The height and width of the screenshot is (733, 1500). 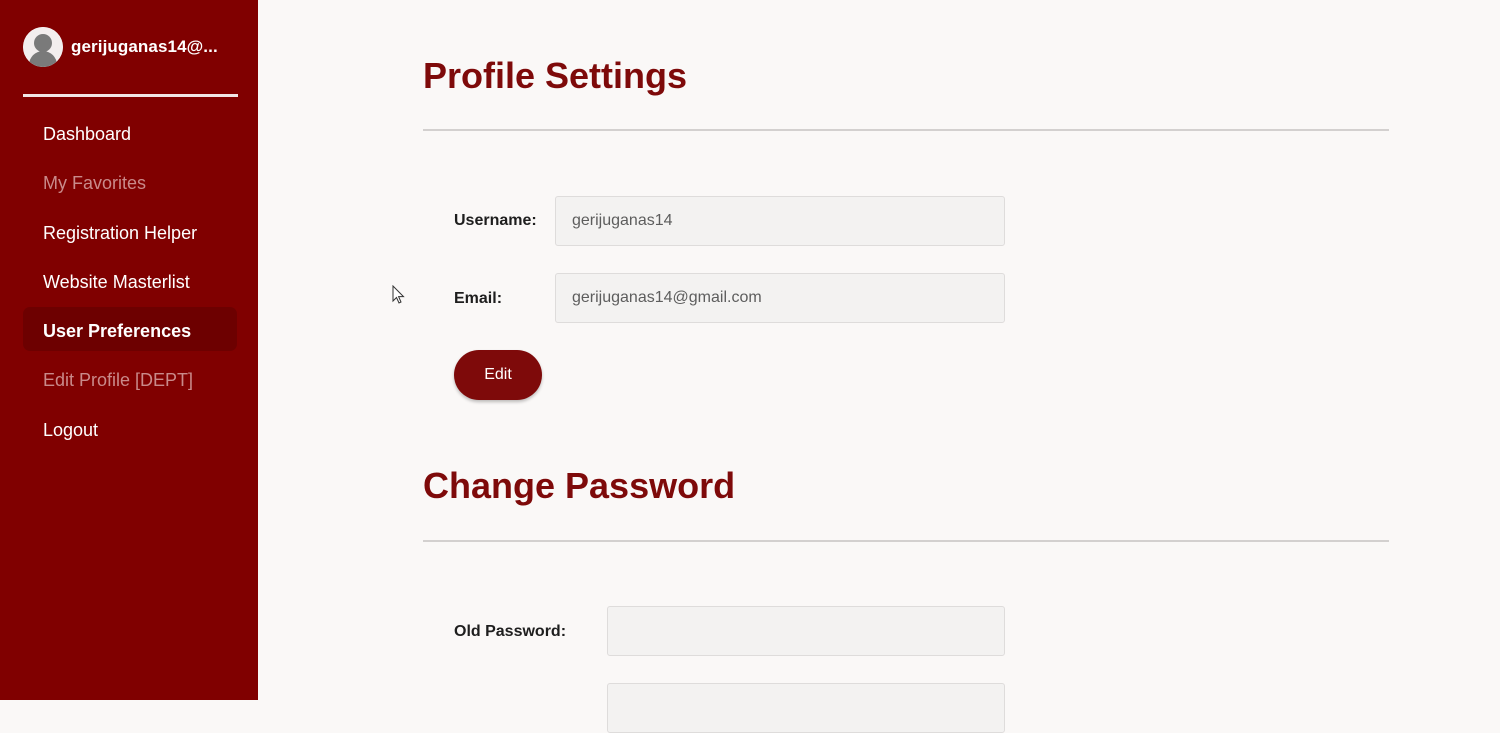 I want to click on user-avatar-icon, so click(x=43, y=47).